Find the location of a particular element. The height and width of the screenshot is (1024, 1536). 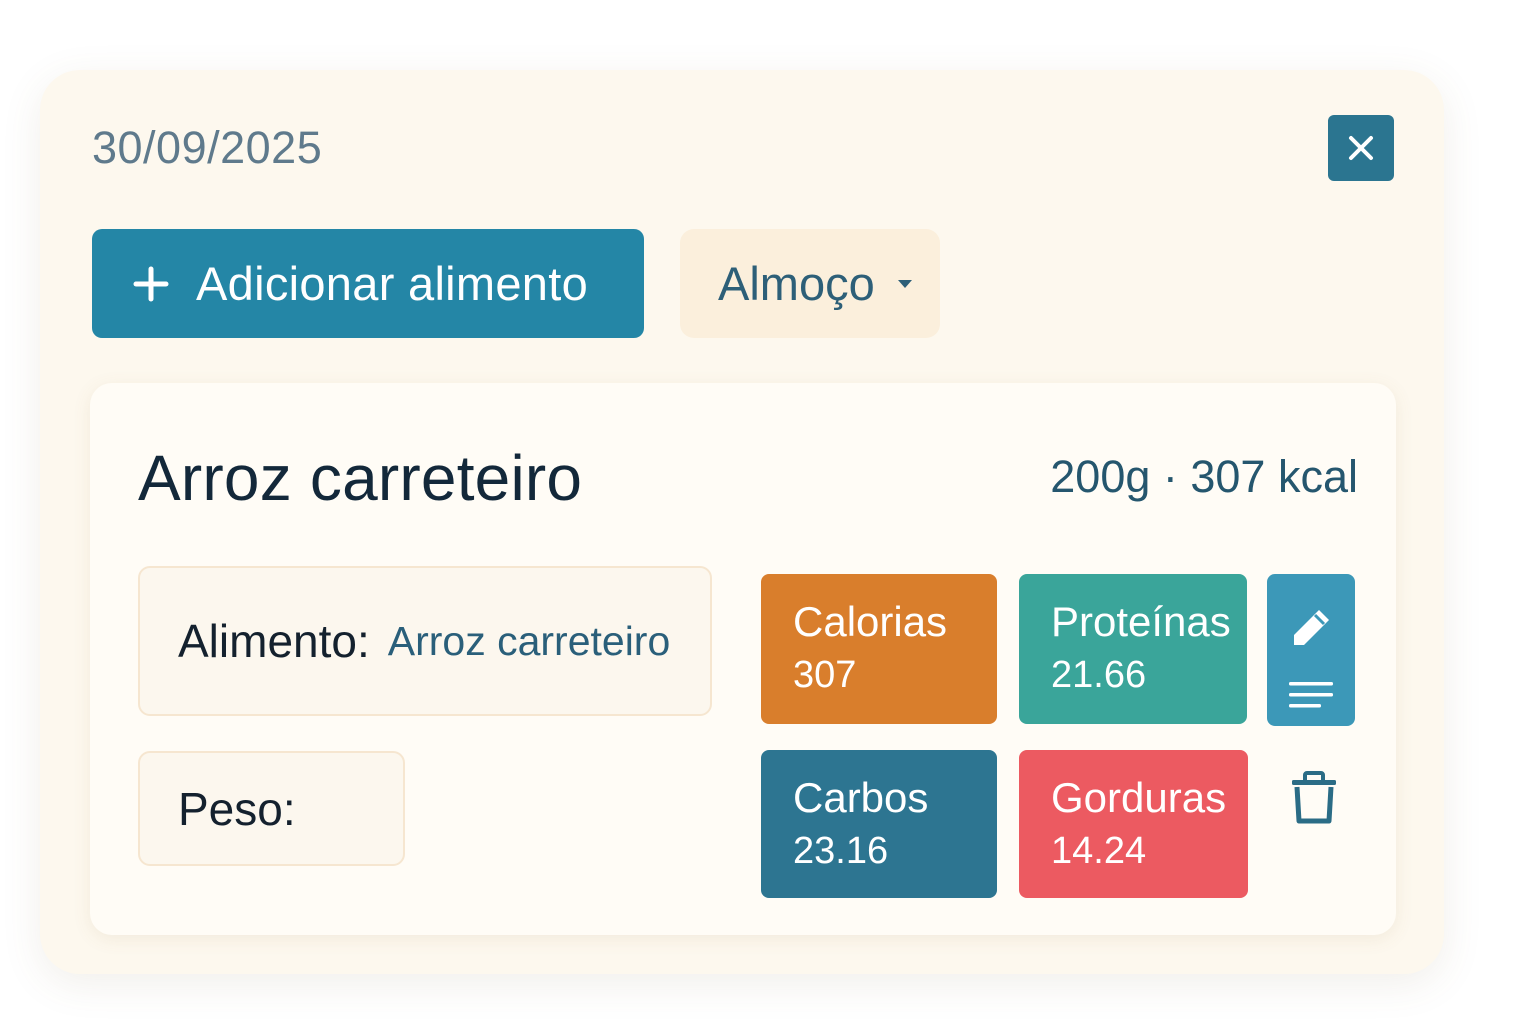

close-icon is located at coordinates (1361, 148).